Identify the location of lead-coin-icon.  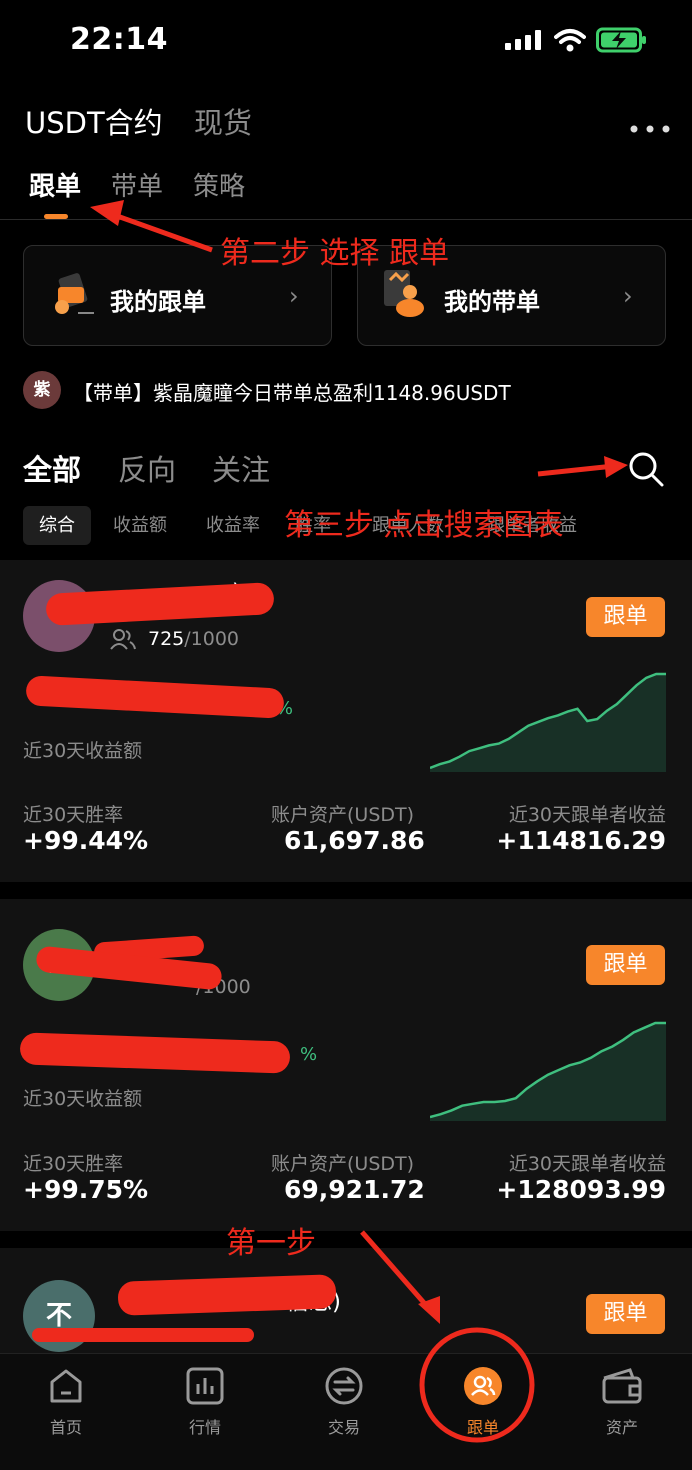
(404, 293).